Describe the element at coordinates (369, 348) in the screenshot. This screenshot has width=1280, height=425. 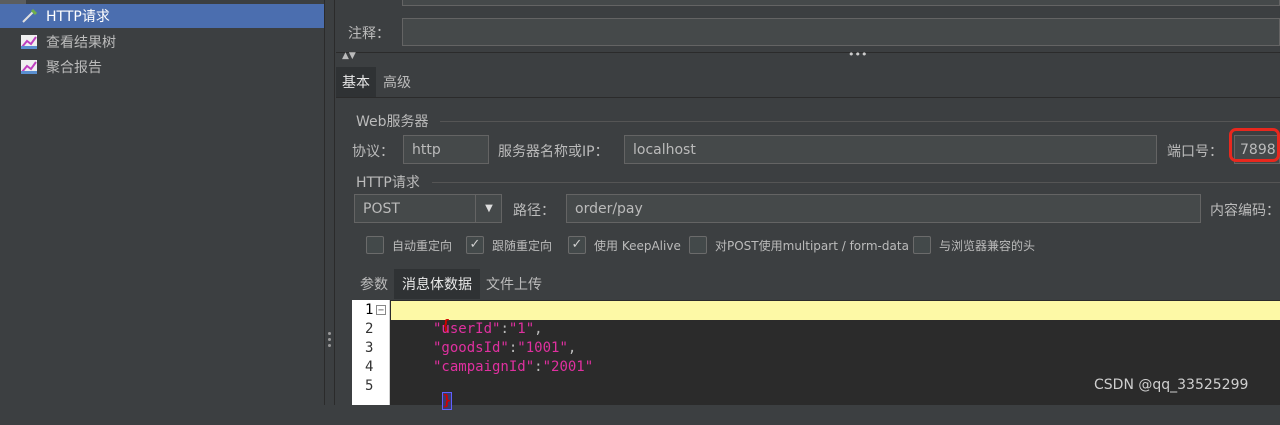
I see `line-number: 3` at that location.